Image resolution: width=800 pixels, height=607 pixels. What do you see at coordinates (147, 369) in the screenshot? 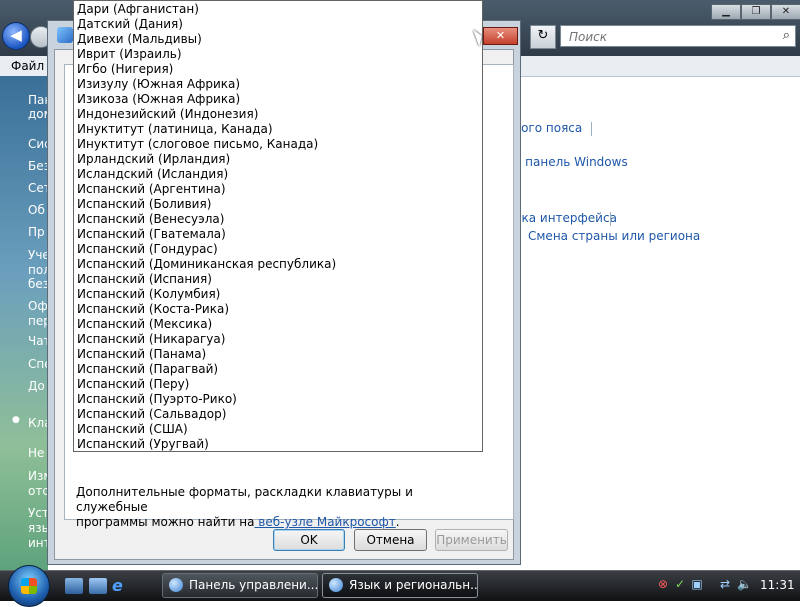
I see `list-item: Испанский (Парагвай)` at bounding box center [147, 369].